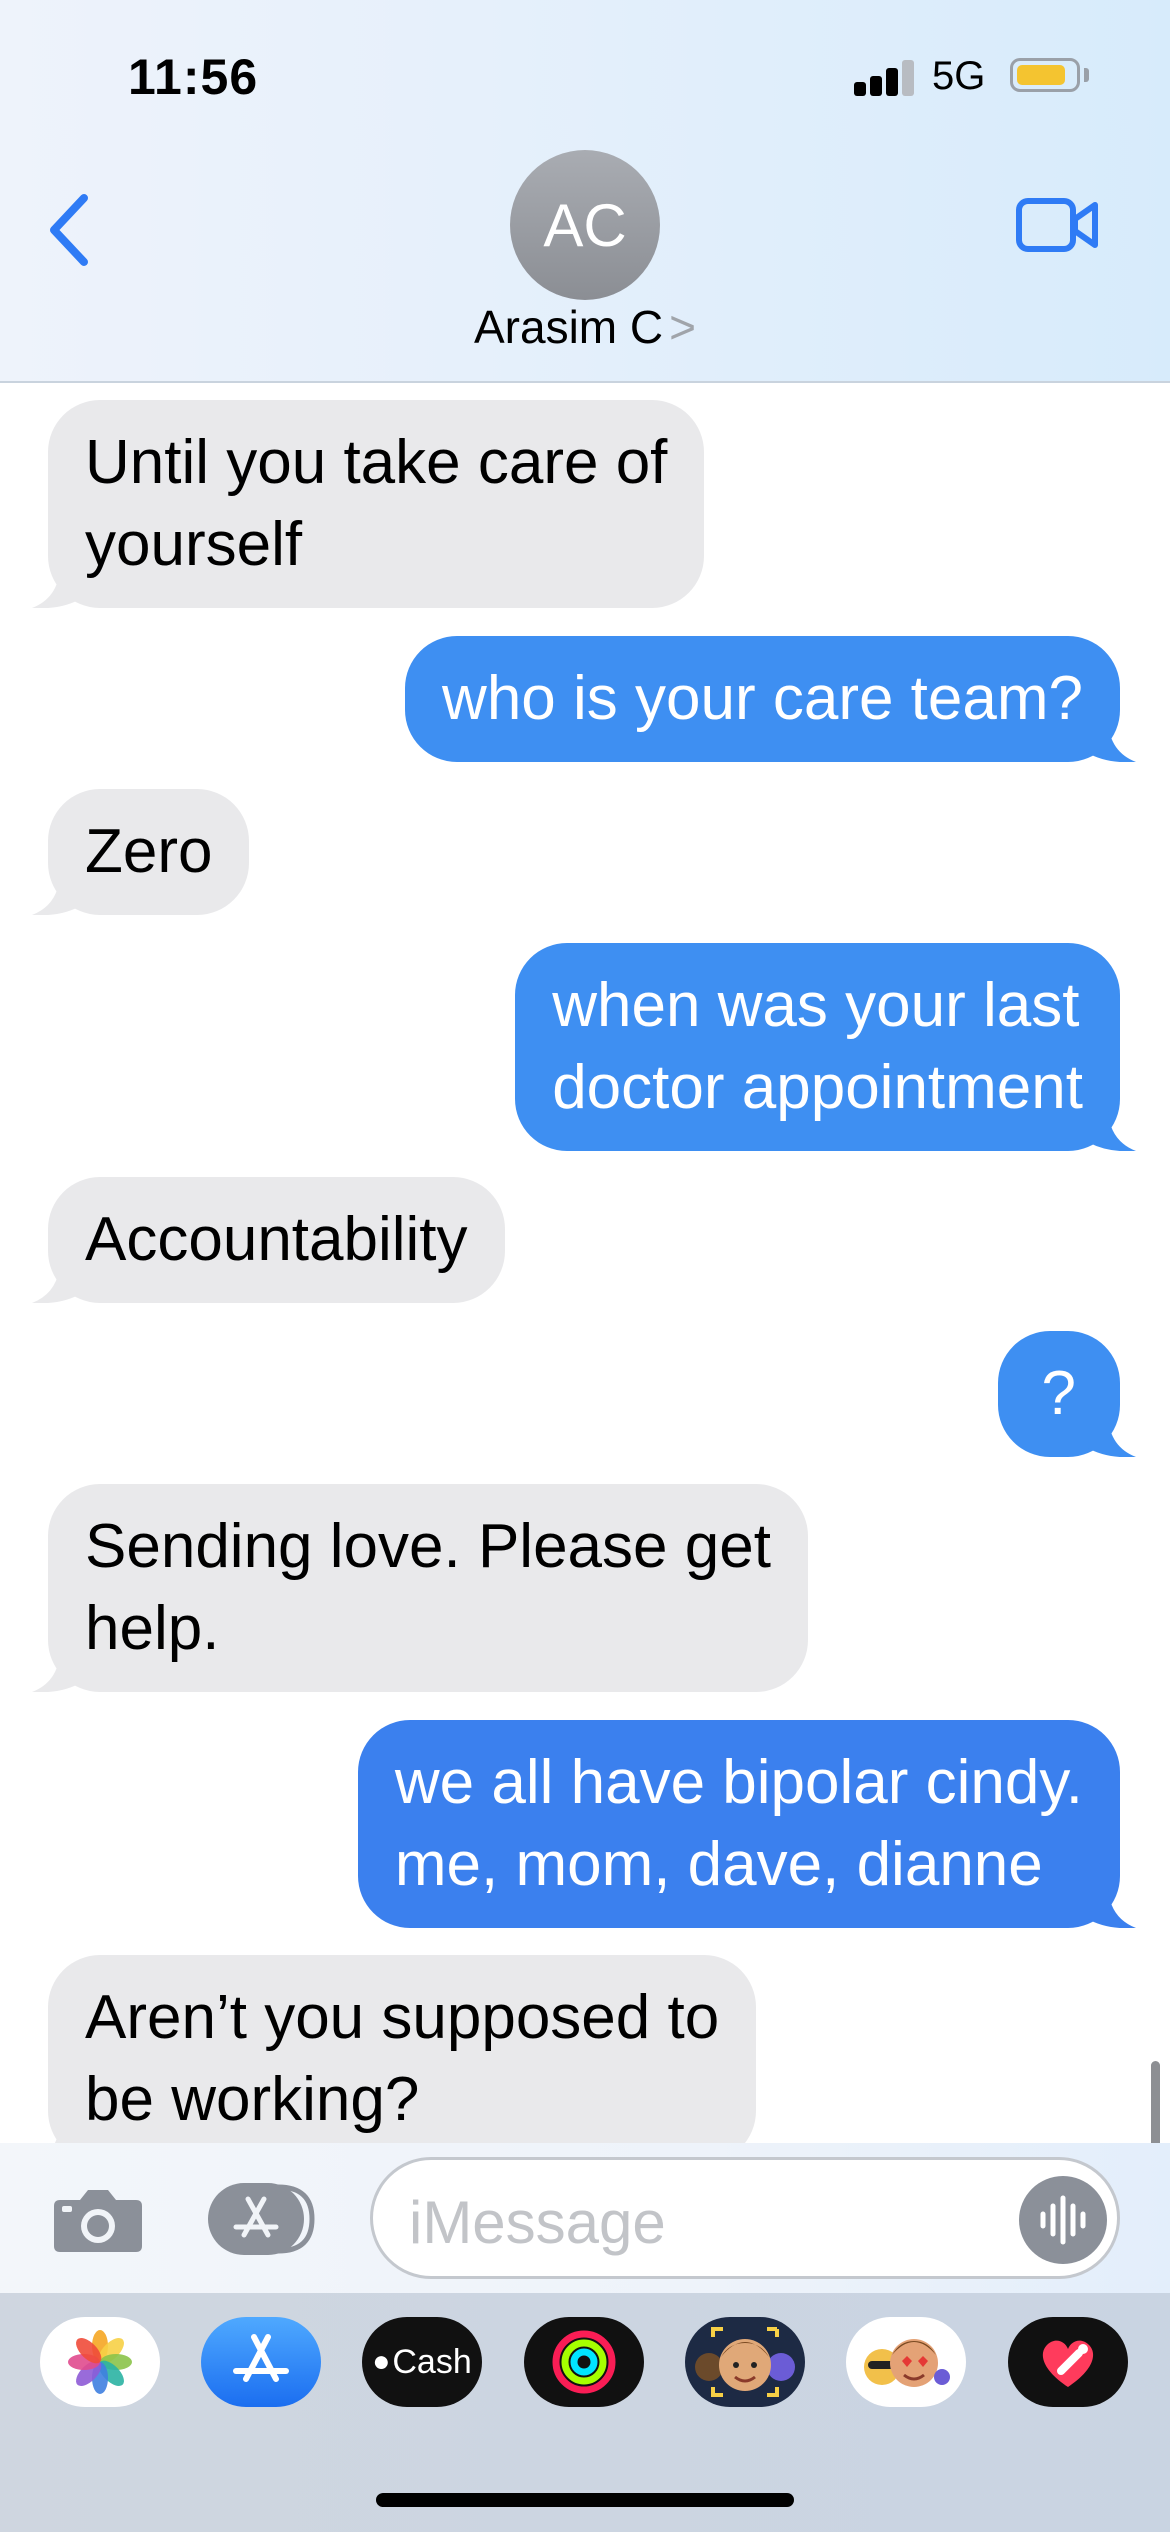 The image size is (1170, 2532). What do you see at coordinates (537, 2222) in the screenshot?
I see `message-input-placeholder: iMessage` at bounding box center [537, 2222].